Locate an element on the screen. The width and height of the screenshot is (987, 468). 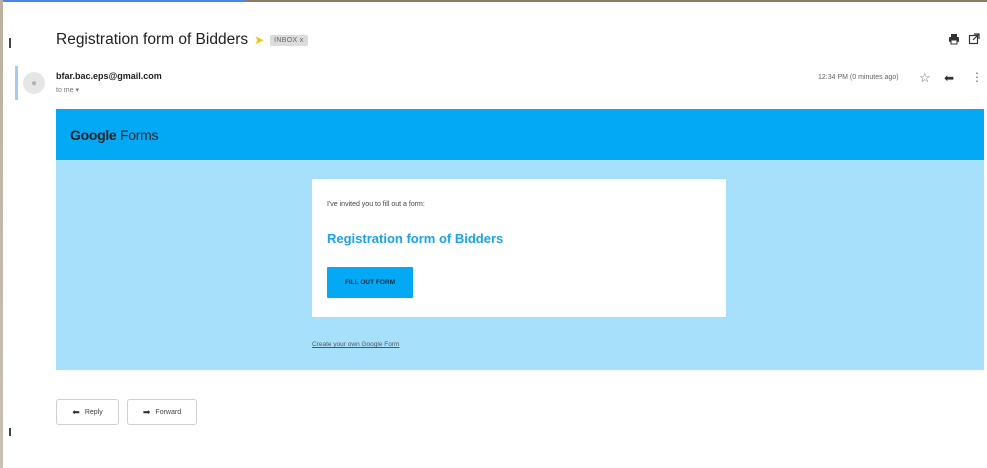
message-timestamp: 12:34 PM (0 minutes ago) is located at coordinates (858, 77).